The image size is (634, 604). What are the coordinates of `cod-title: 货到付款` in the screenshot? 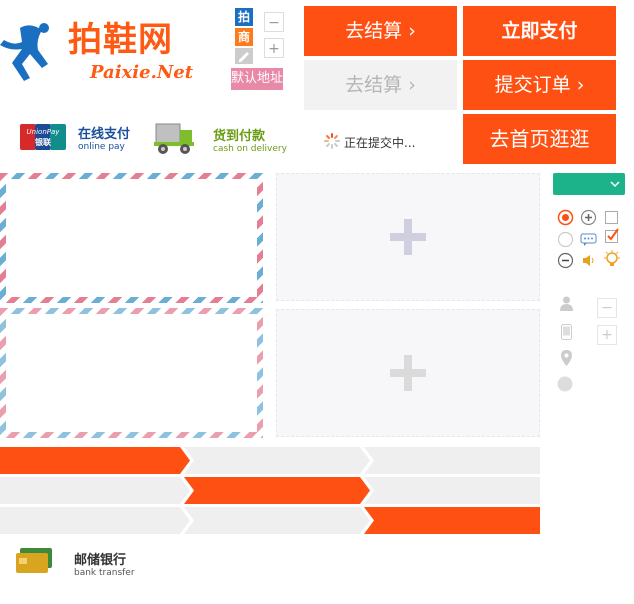 It's located at (239, 136).